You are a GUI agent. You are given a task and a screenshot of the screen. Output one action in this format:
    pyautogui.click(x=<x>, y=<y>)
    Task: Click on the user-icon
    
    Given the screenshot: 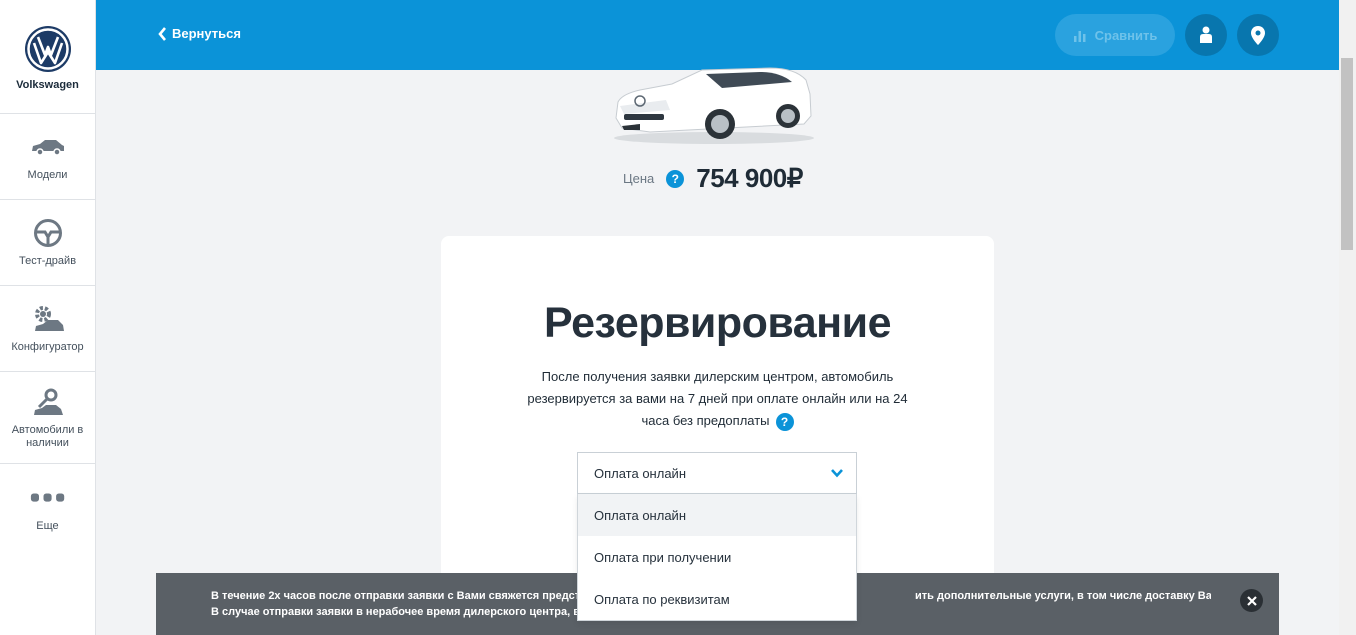 What is the action you would take?
    pyautogui.click(x=1206, y=34)
    